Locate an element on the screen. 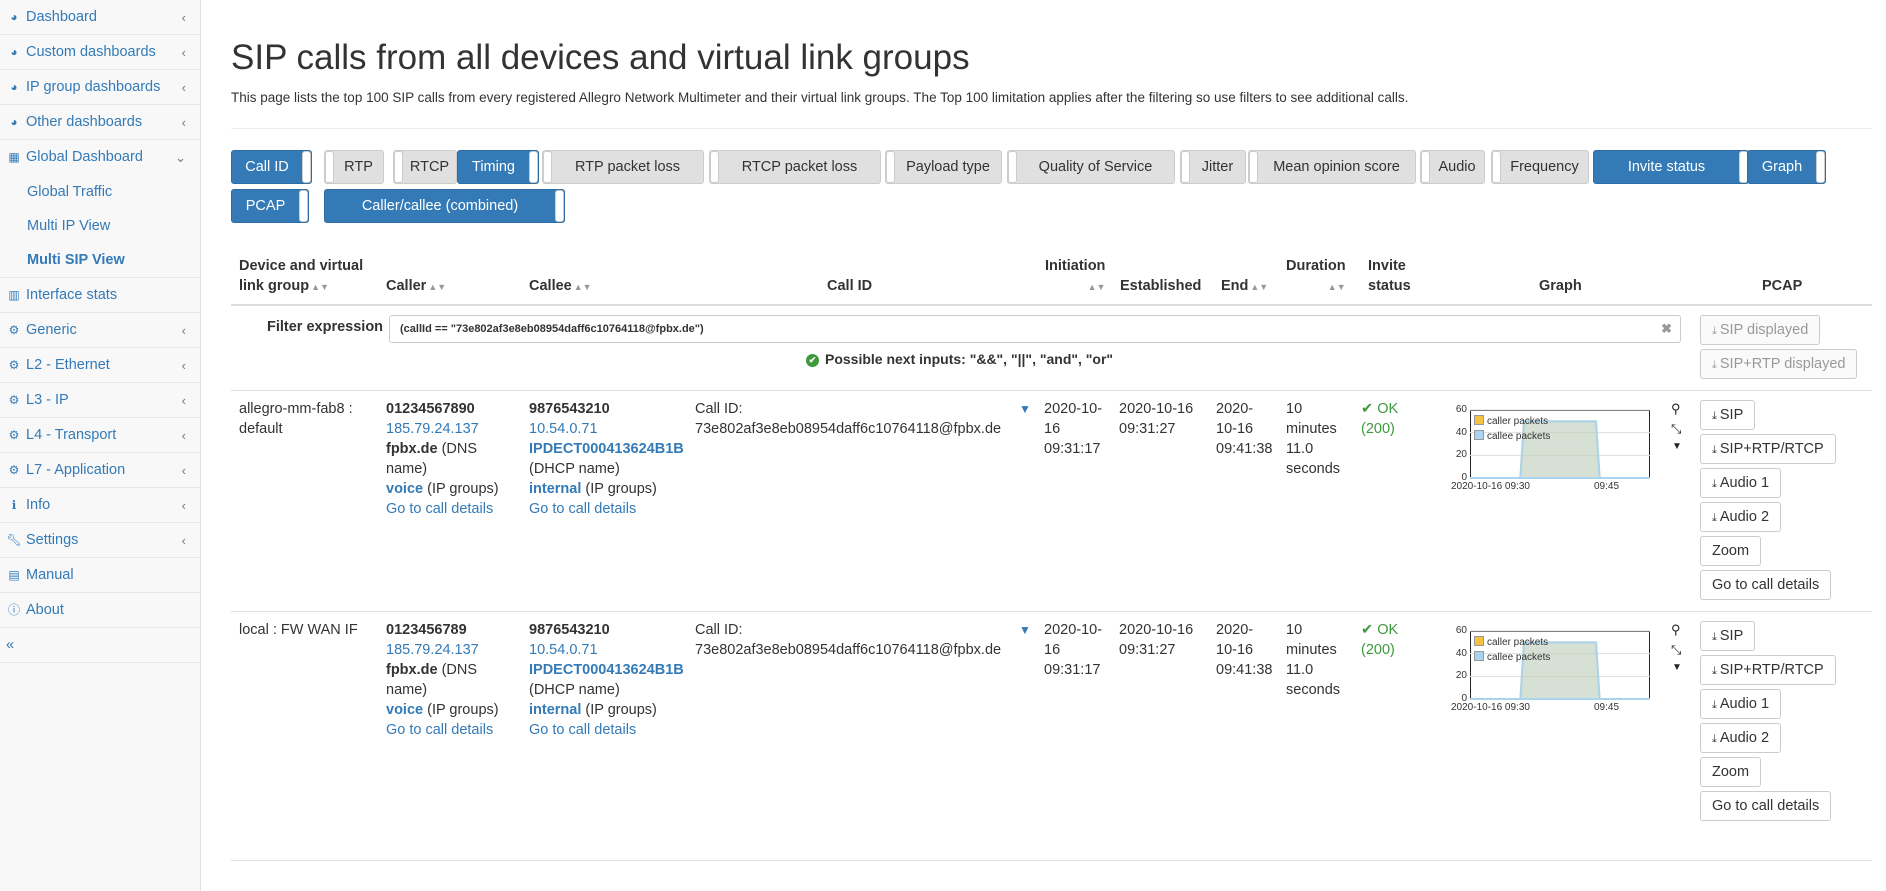  sidebar-item-multi-sip-view: Multi SIP View is located at coordinates (100, 260).